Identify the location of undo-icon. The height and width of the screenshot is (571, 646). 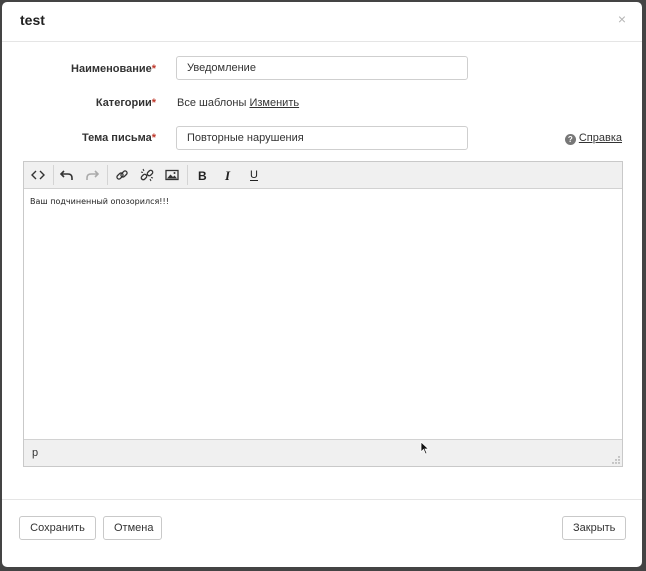
(66, 175).